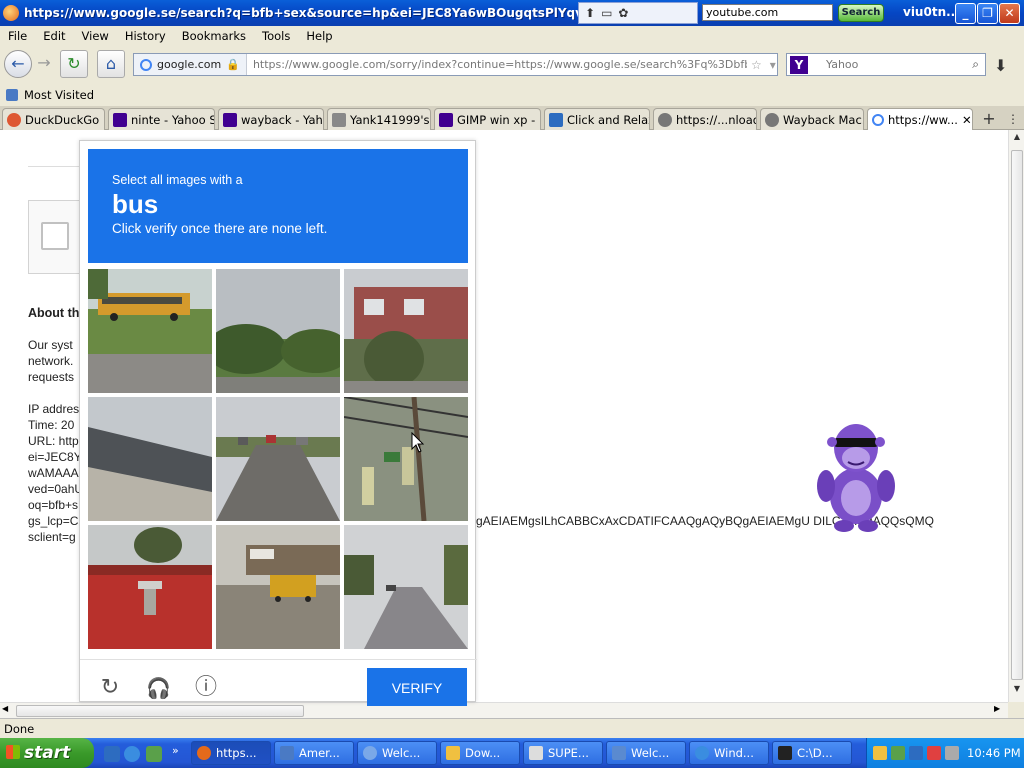  I want to click on info-challenge-icon: ⓘ, so click(206, 688).